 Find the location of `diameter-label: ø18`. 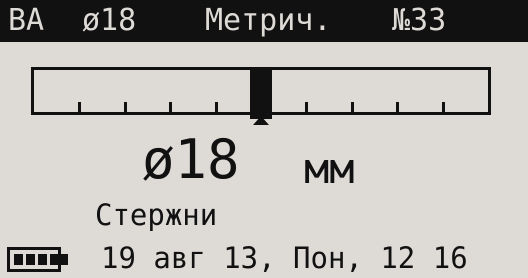

diameter-label: ø18 is located at coordinates (109, 20).